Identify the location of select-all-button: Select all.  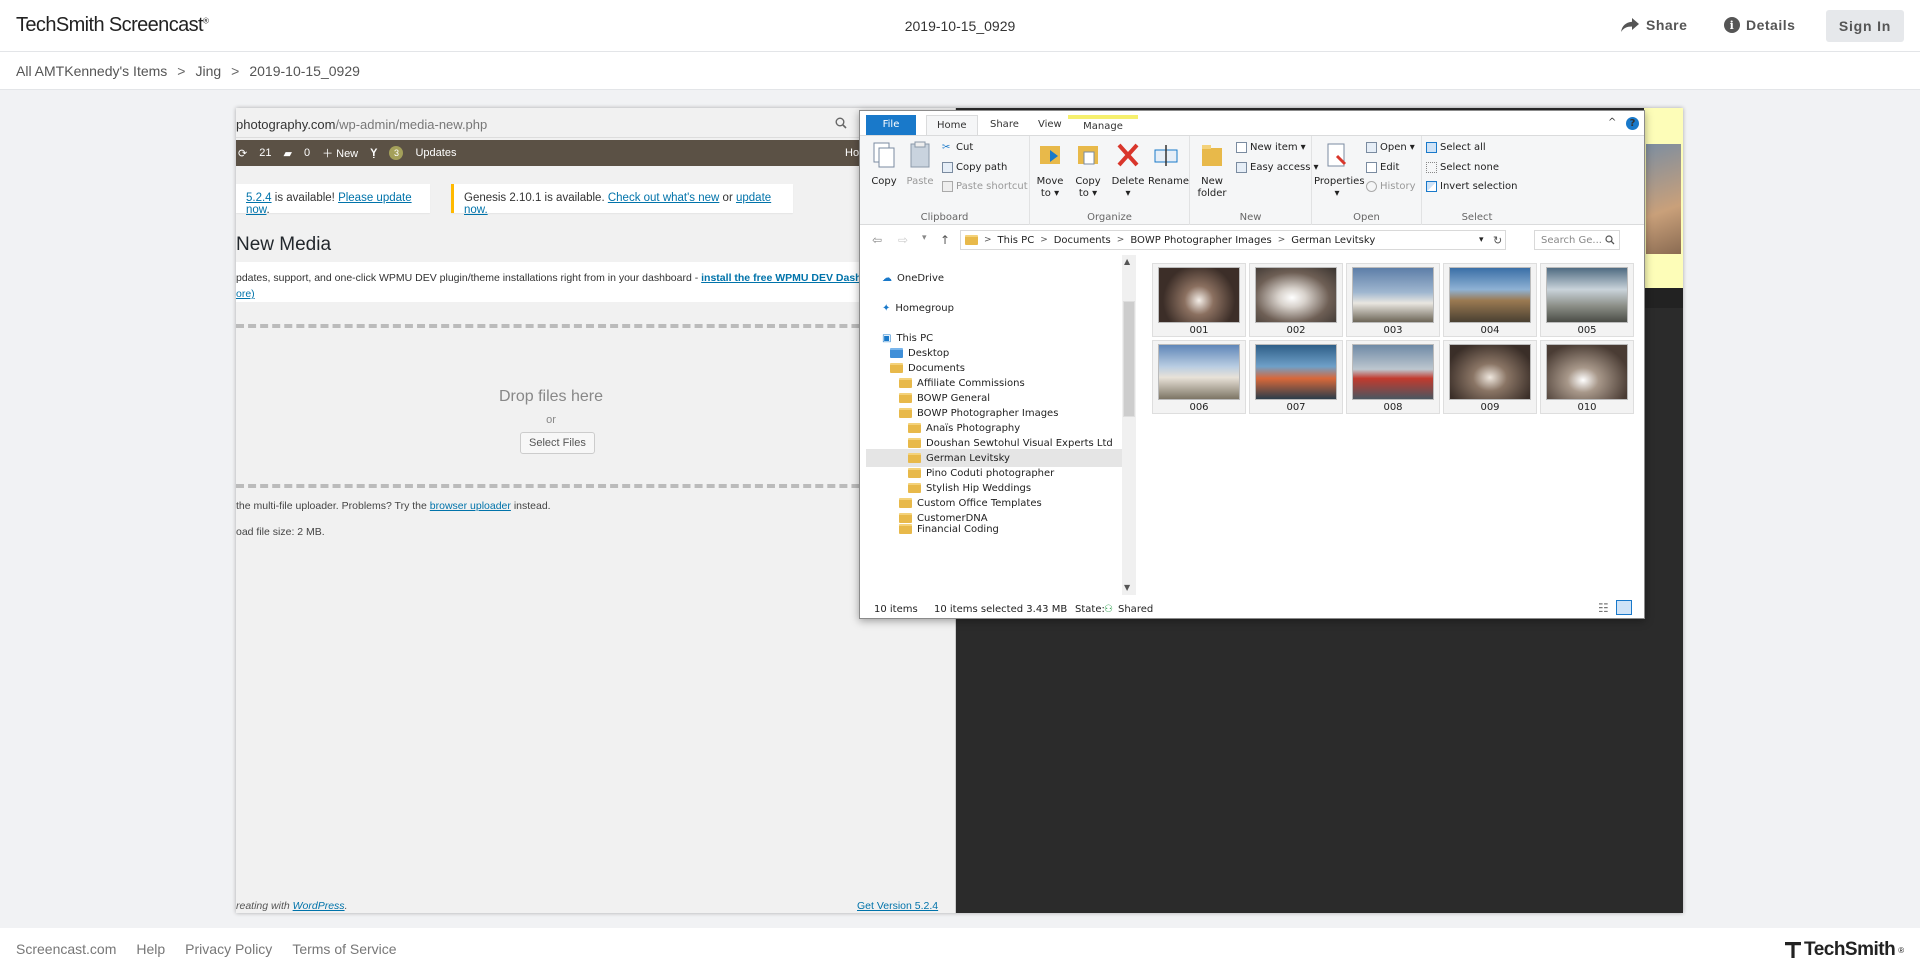
(1456, 147).